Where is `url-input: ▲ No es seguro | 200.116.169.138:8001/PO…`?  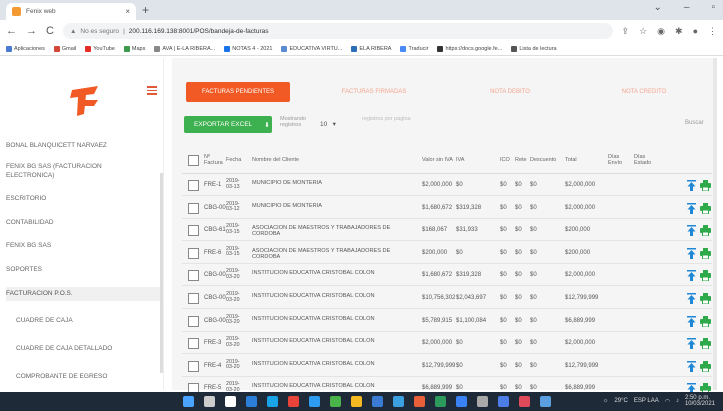 url-input: ▲ No es seguro | 200.116.169.138:8001/PO… is located at coordinates (337, 31).